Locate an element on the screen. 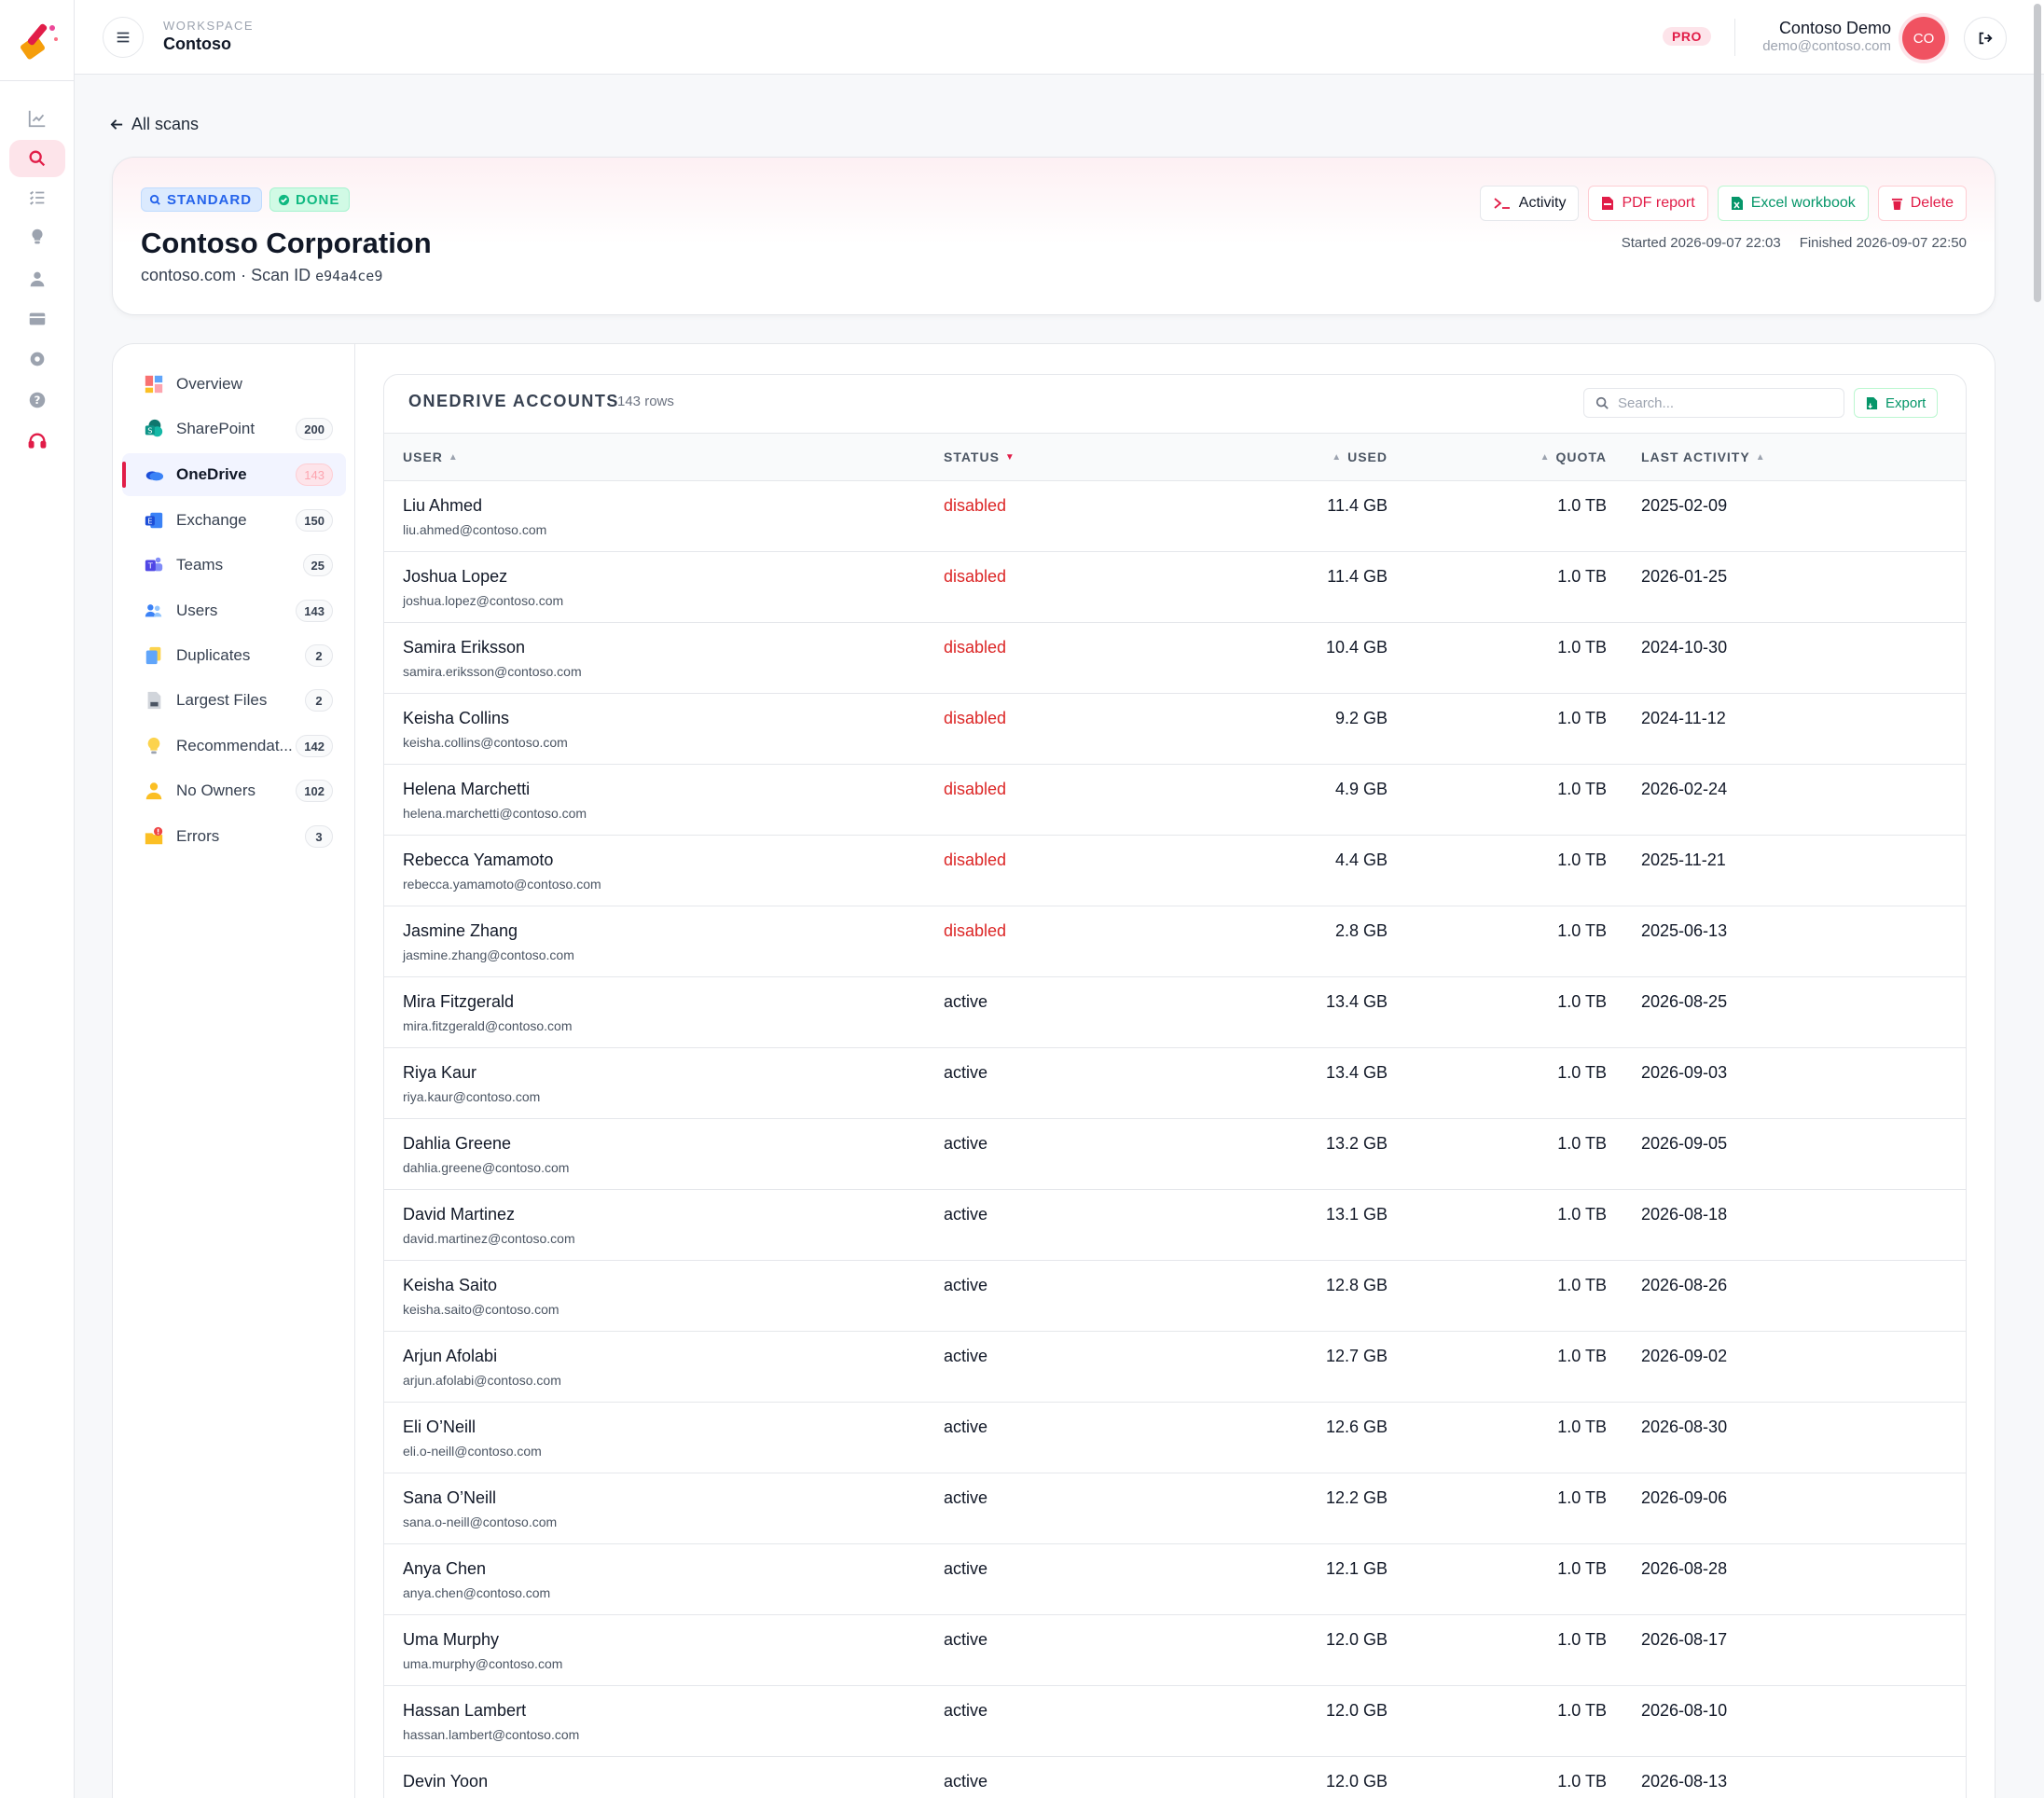 The width and height of the screenshot is (2044, 1798). logout-button is located at coordinates (1985, 38).